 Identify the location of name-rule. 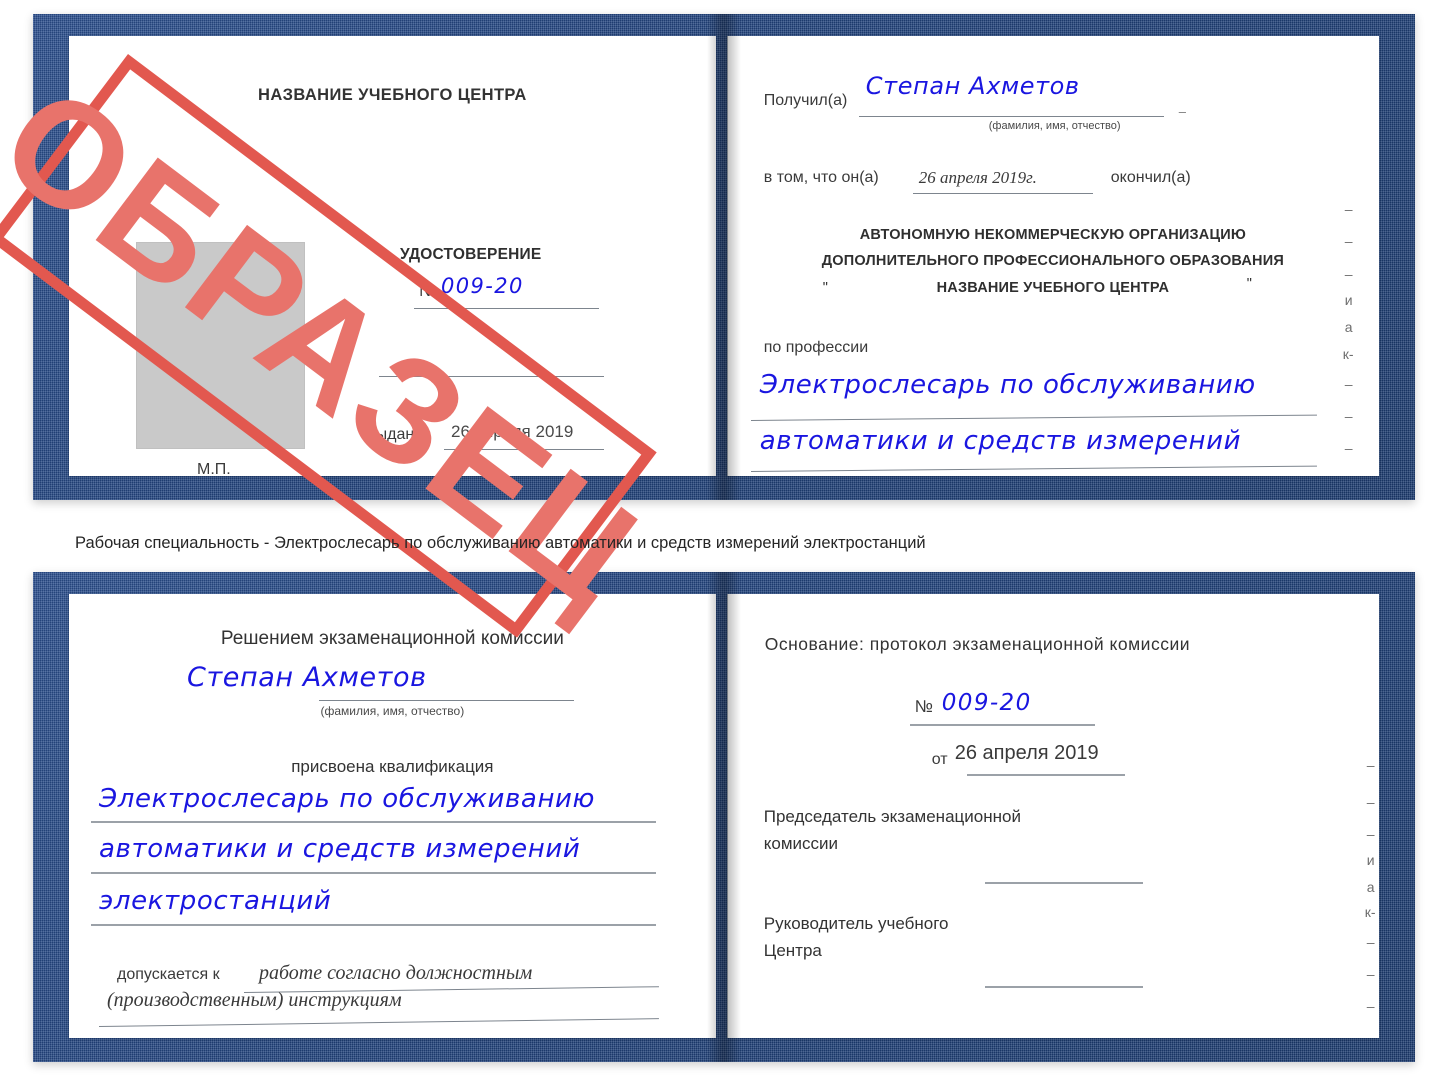
(1011, 116).